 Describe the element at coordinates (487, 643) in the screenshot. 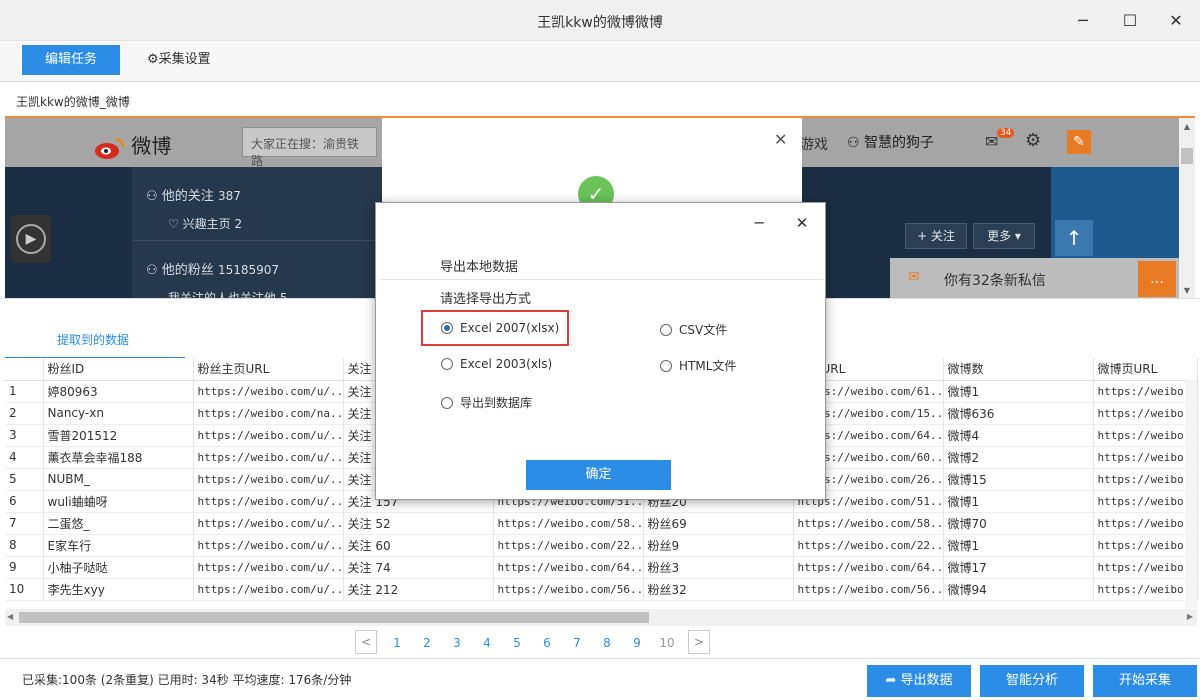

I see `page-number: 4` at that location.